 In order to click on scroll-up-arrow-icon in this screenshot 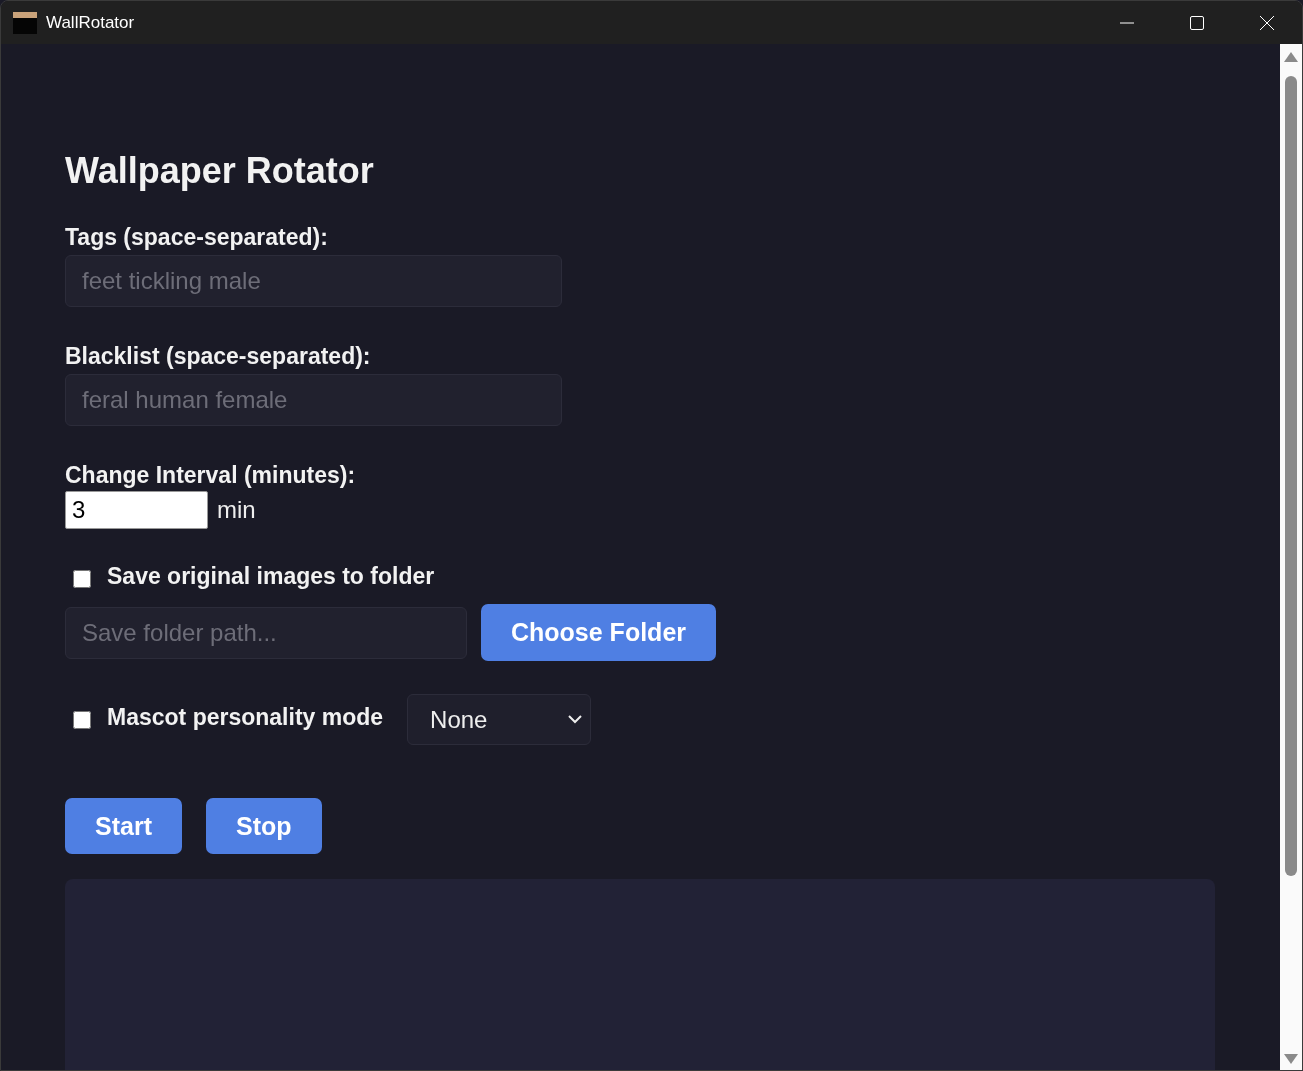, I will do `click(1291, 57)`.